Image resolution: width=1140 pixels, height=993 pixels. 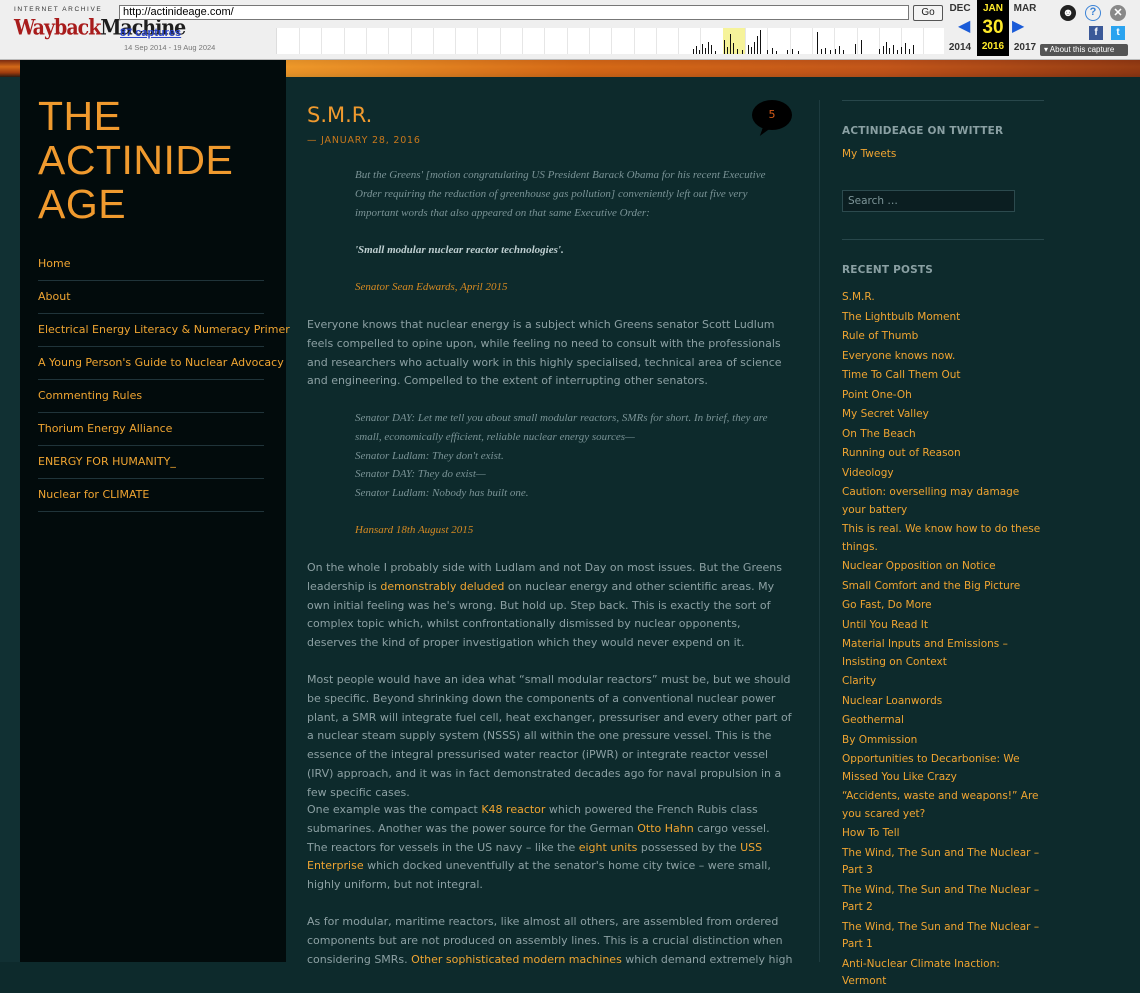 What do you see at coordinates (1025, 8) in the screenshot?
I see `wayback-next-month: MAR` at bounding box center [1025, 8].